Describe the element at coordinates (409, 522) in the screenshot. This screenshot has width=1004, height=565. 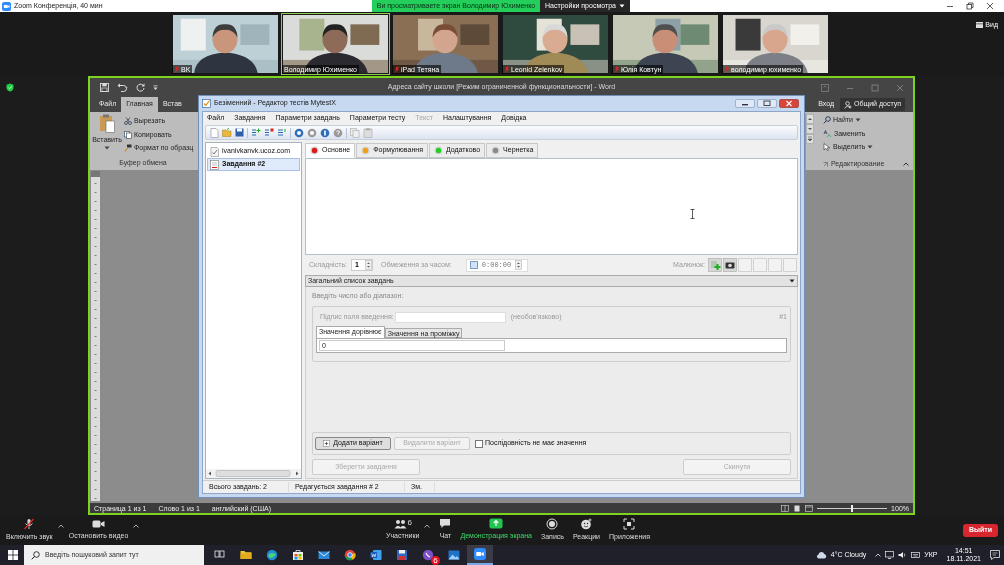
I see `participant-count: 6` at that location.